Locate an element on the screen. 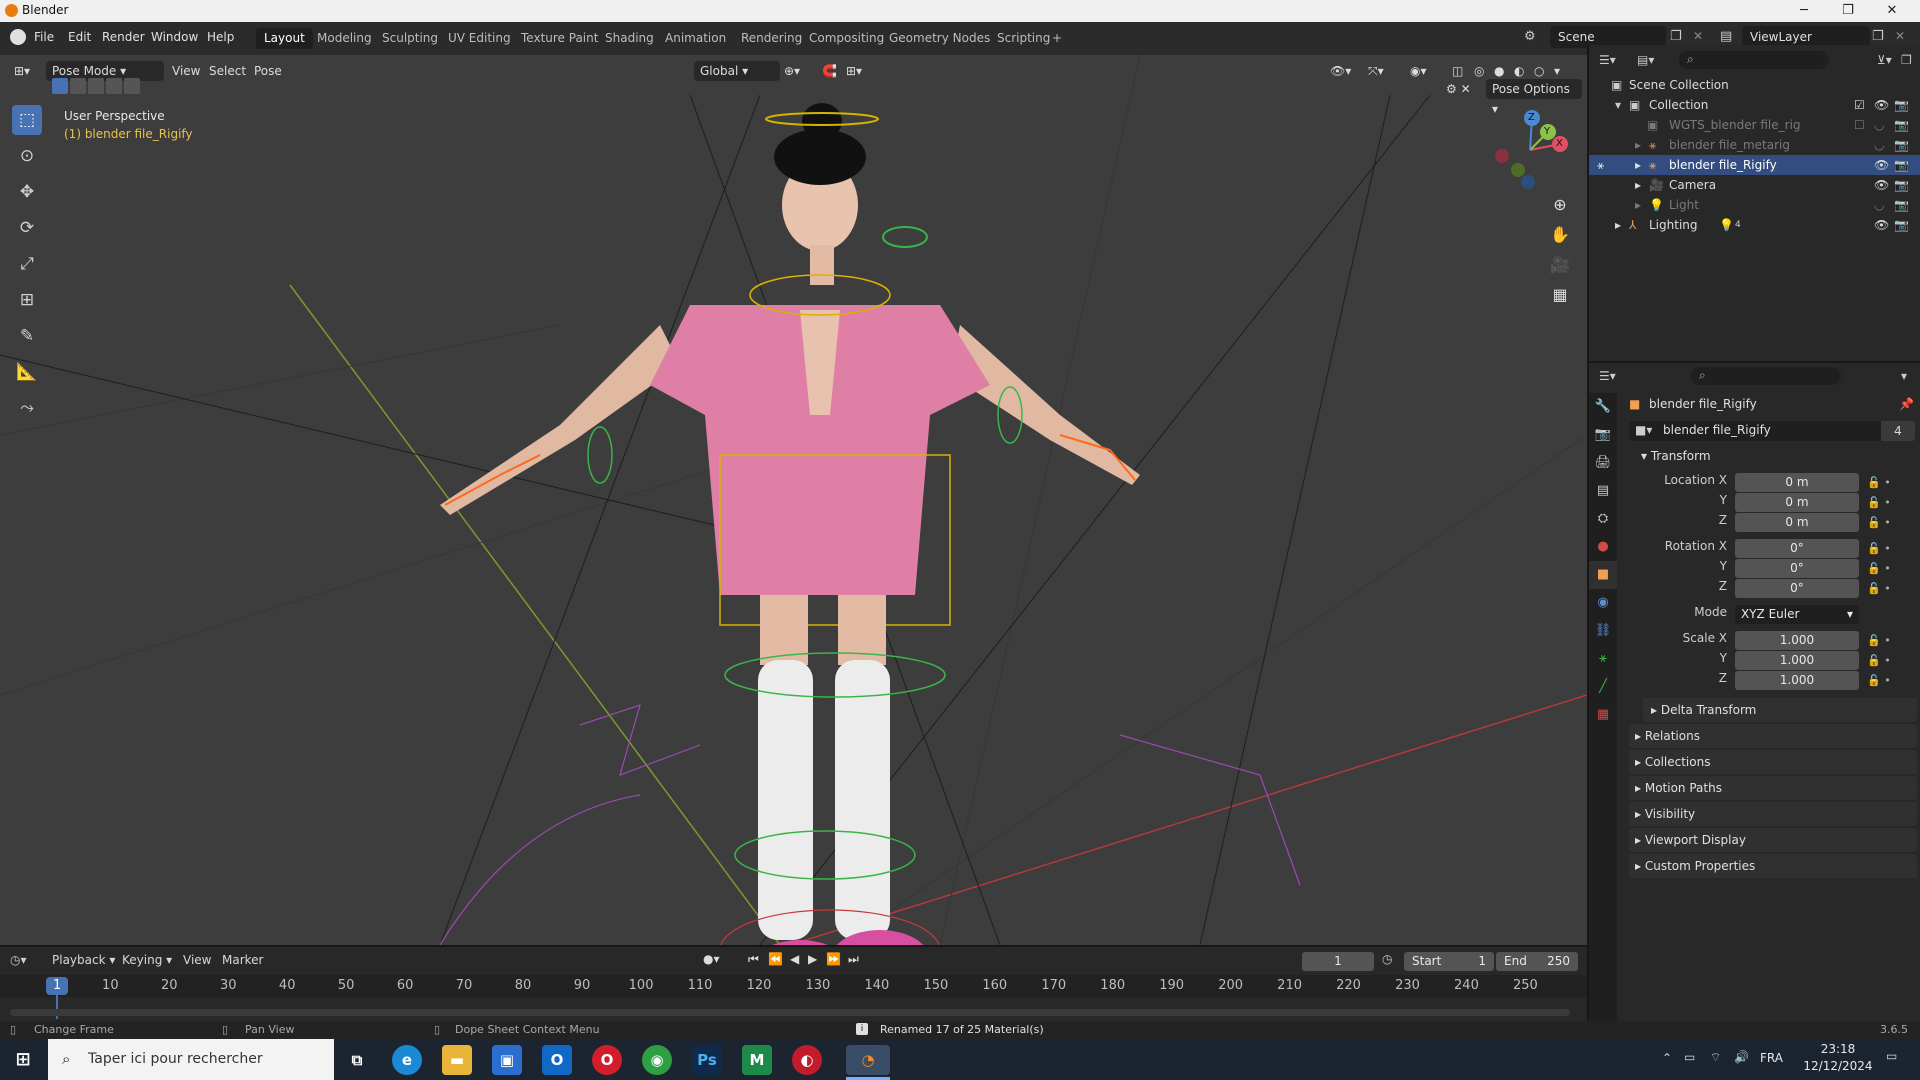 The height and width of the screenshot is (1080, 1920). navigation-gizmo: X Y Z is located at coordinates (1530, 150).